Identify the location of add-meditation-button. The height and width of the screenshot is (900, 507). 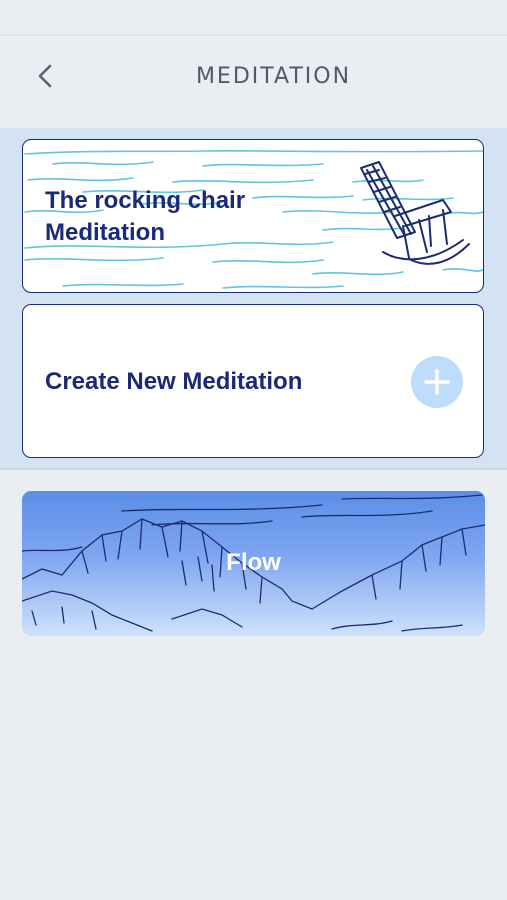
(437, 382).